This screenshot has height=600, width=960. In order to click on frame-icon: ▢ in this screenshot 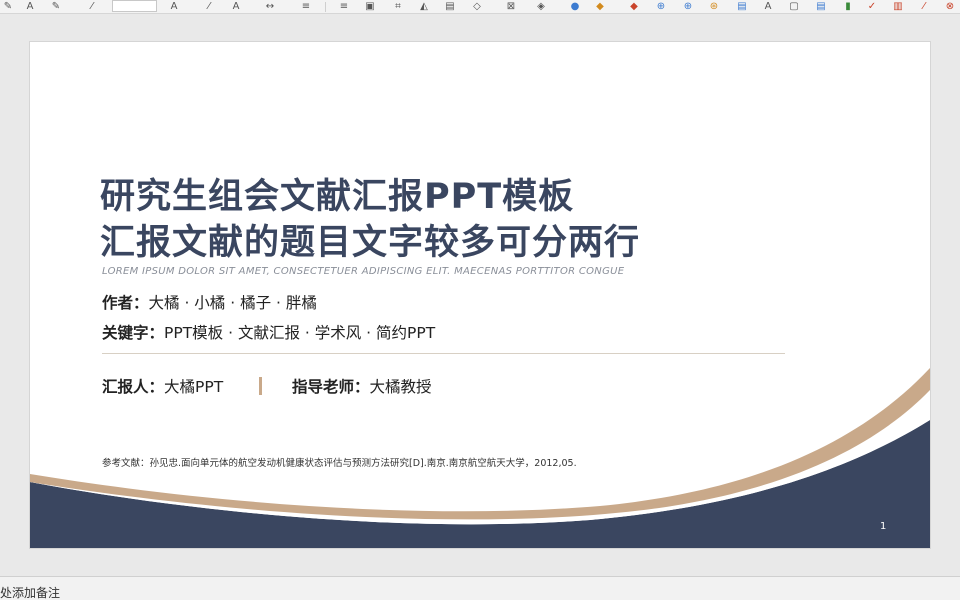, I will do `click(794, 6)`.